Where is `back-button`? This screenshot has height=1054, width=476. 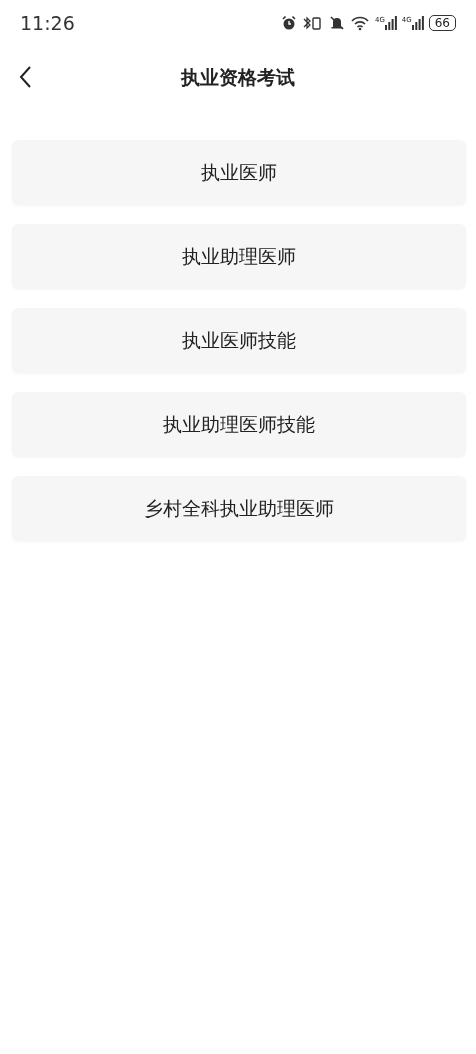 back-button is located at coordinates (25, 77).